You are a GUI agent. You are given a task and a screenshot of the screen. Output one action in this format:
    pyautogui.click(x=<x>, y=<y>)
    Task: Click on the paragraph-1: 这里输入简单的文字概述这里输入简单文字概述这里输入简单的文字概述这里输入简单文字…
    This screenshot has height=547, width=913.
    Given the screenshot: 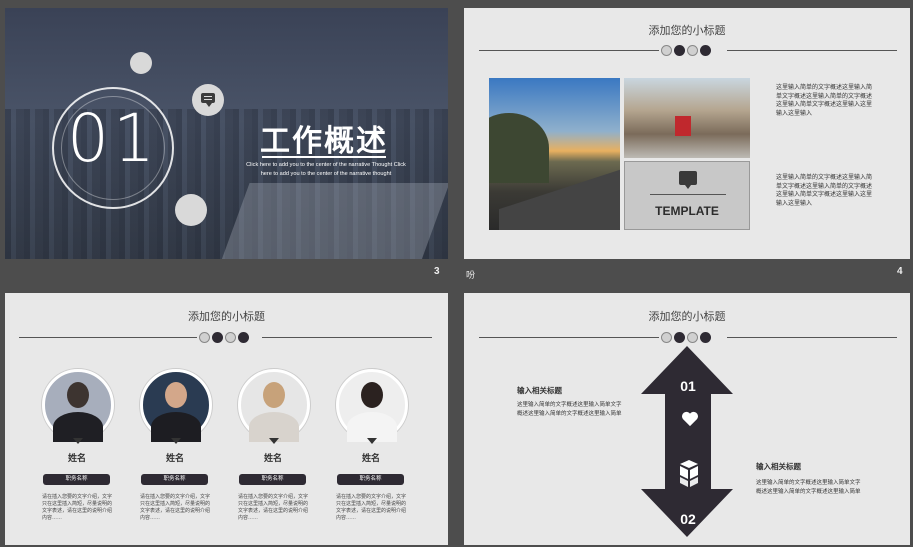 What is the action you would take?
    pyautogui.click(x=824, y=101)
    